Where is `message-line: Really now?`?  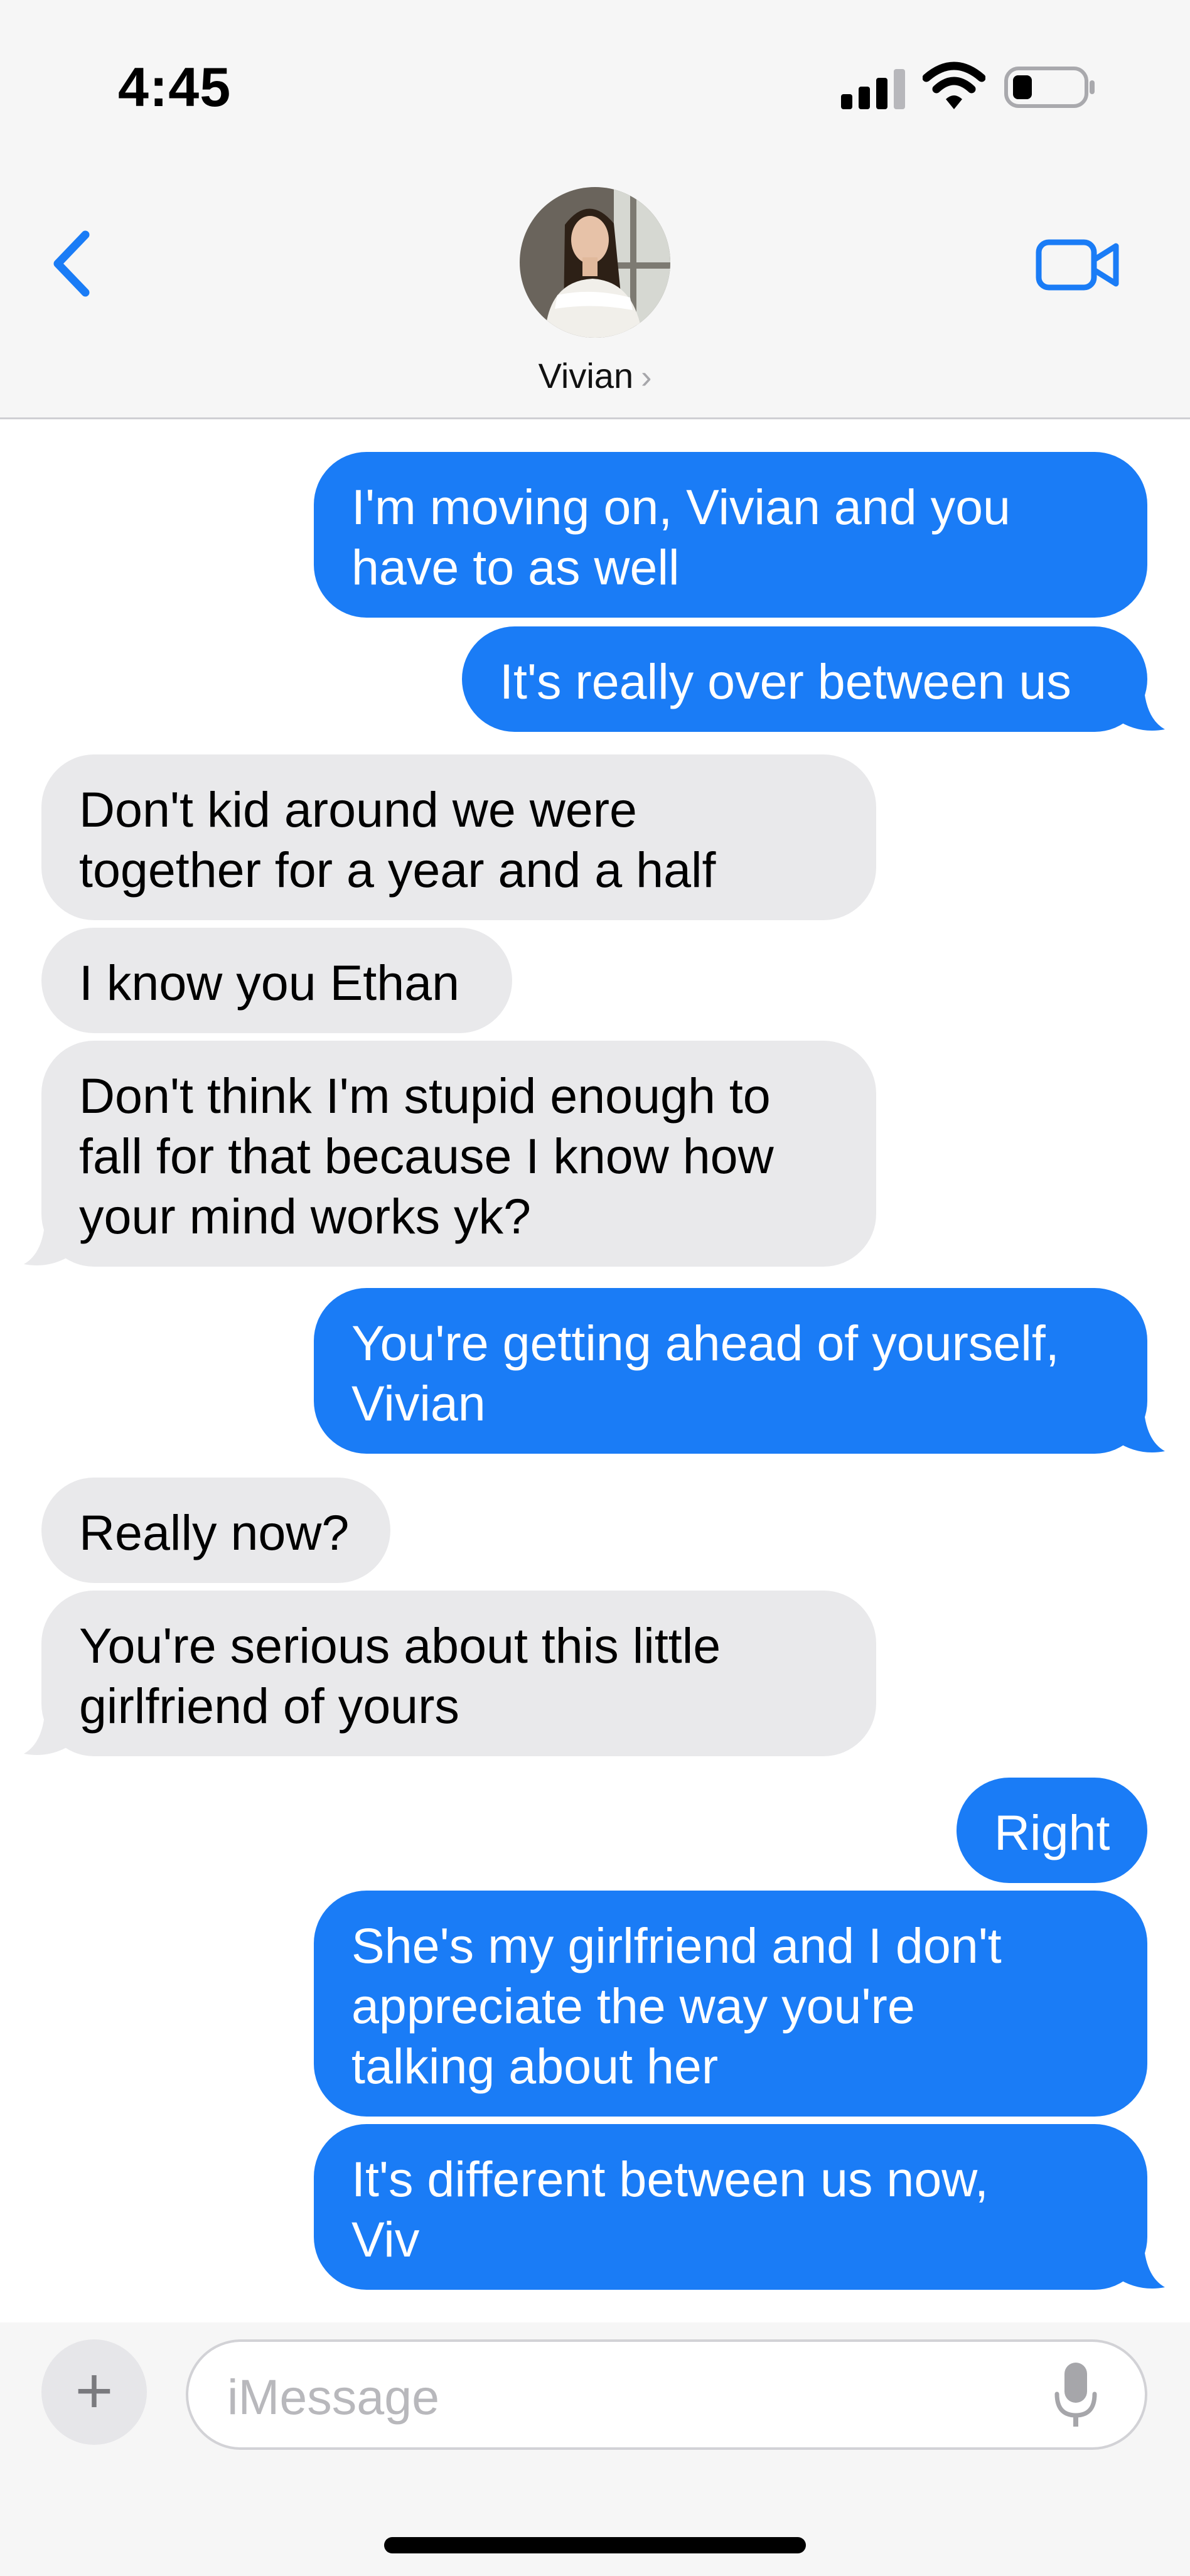
message-line: Really now? is located at coordinates (215, 1532).